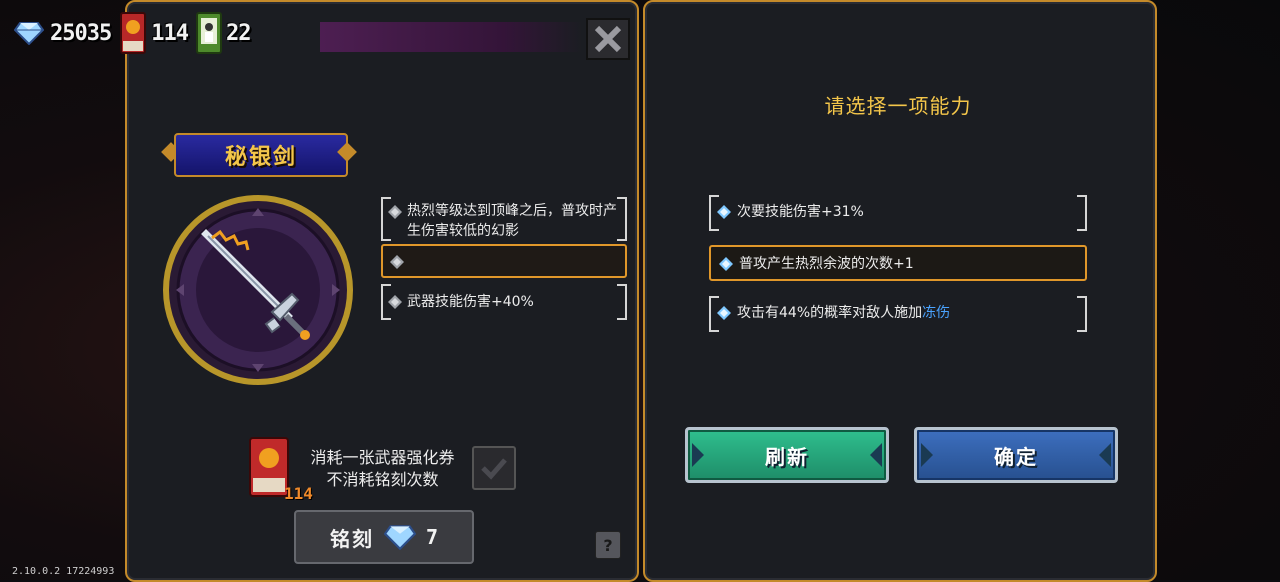 This screenshot has height=582, width=1280. What do you see at coordinates (826, 264) in the screenshot?
I see `option-text-2: 普攻产生热烈余波的次数+1` at bounding box center [826, 264].